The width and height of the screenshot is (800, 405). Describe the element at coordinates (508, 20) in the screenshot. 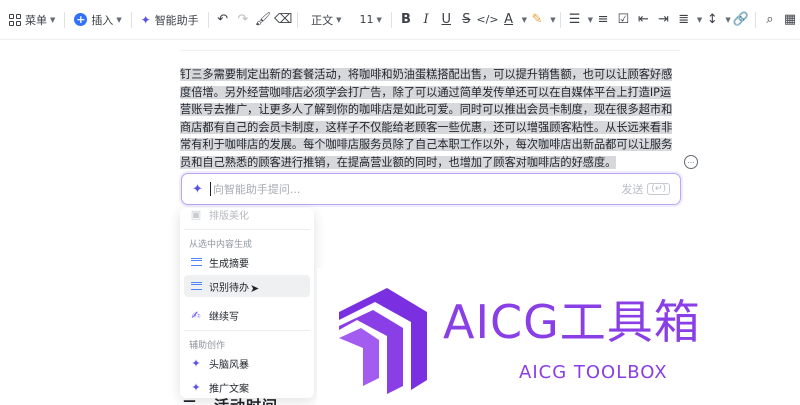

I see `font-color-icon: A` at that location.